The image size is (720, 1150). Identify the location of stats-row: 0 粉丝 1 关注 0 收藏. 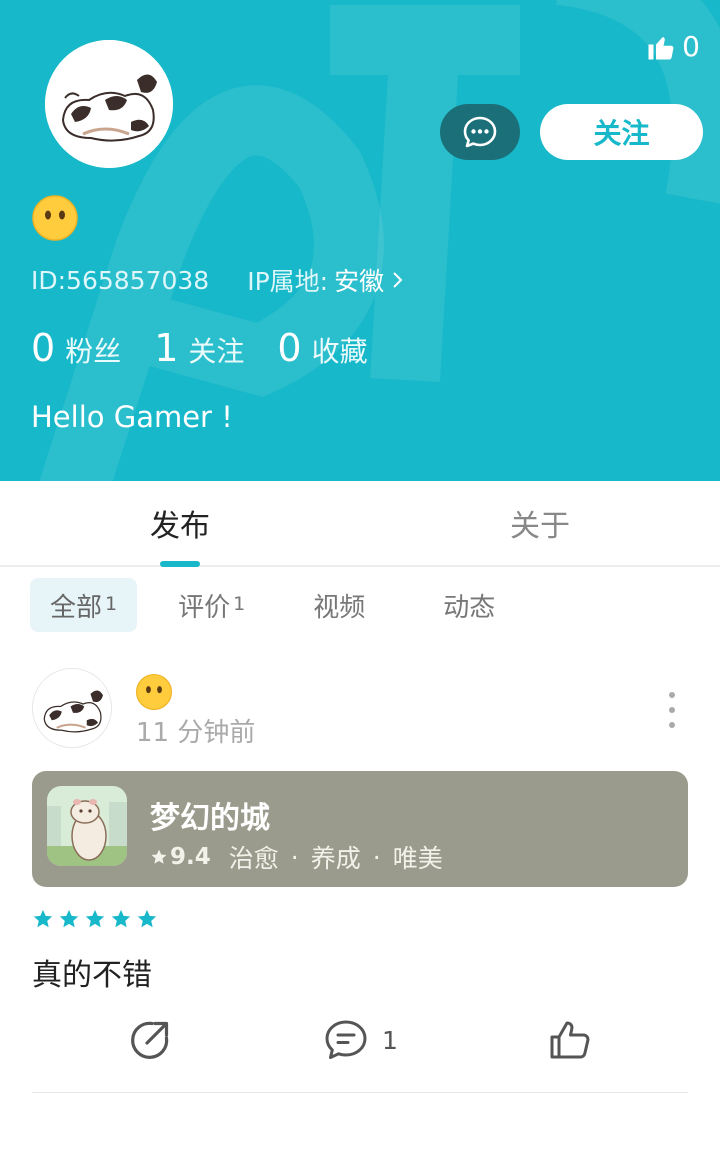
(216, 348).